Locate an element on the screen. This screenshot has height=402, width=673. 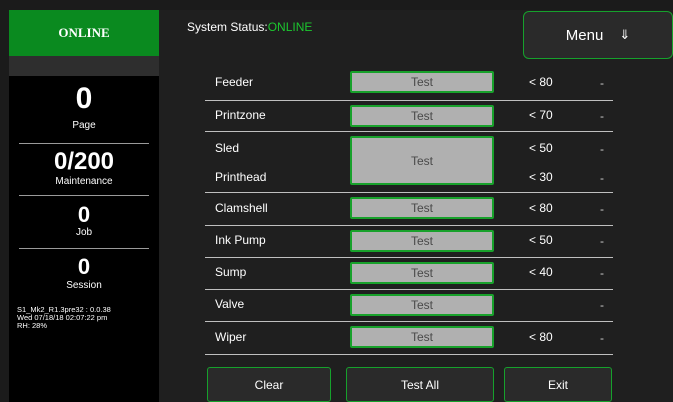
maintenance-count: 0/200 is located at coordinates (84, 161).